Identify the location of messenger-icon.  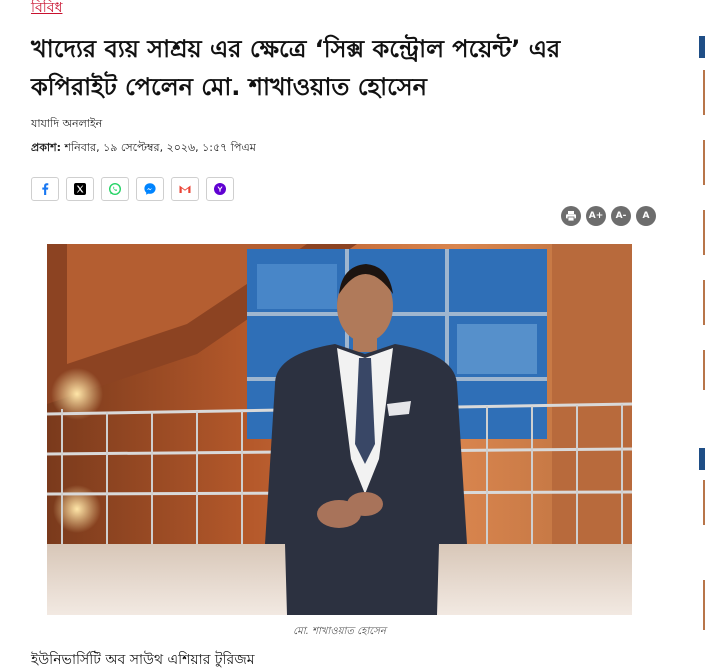
(150, 189).